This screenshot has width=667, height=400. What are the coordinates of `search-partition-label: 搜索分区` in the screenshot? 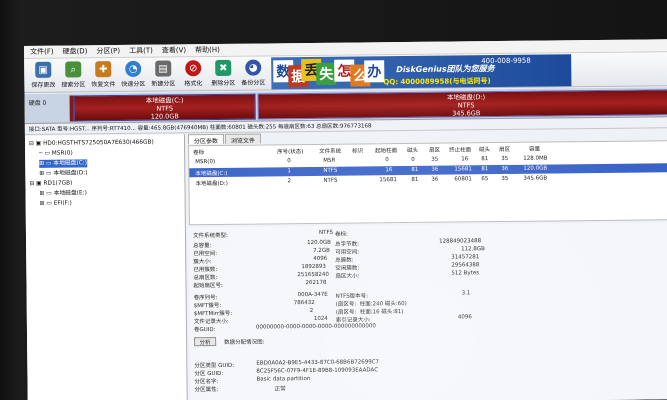 It's located at (73, 85).